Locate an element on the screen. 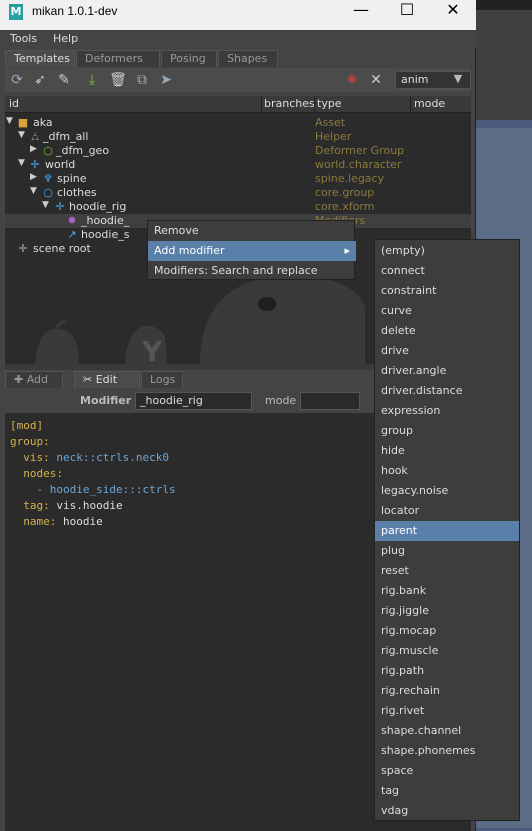 The height and width of the screenshot is (831, 532). tree-row: ▶ ♆ spine spine.legacy is located at coordinates (238, 179).